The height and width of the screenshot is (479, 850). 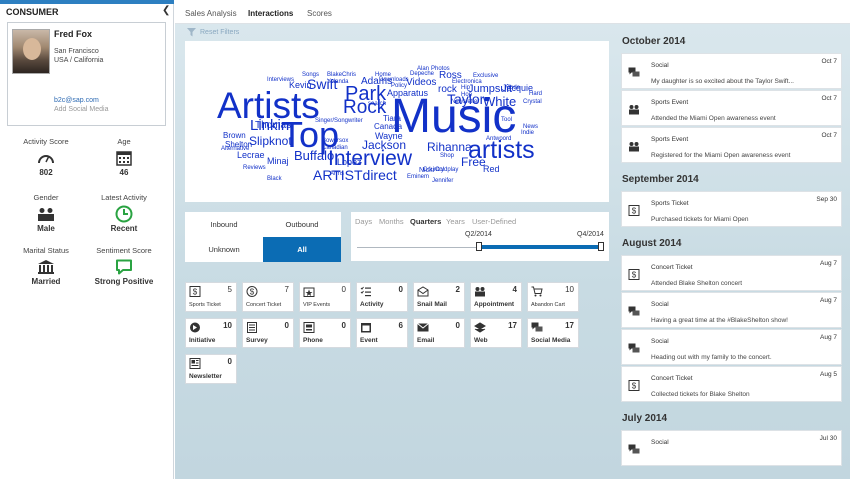 What do you see at coordinates (731, 448) in the screenshot?
I see `feed-item: Social Jul 30` at bounding box center [731, 448].